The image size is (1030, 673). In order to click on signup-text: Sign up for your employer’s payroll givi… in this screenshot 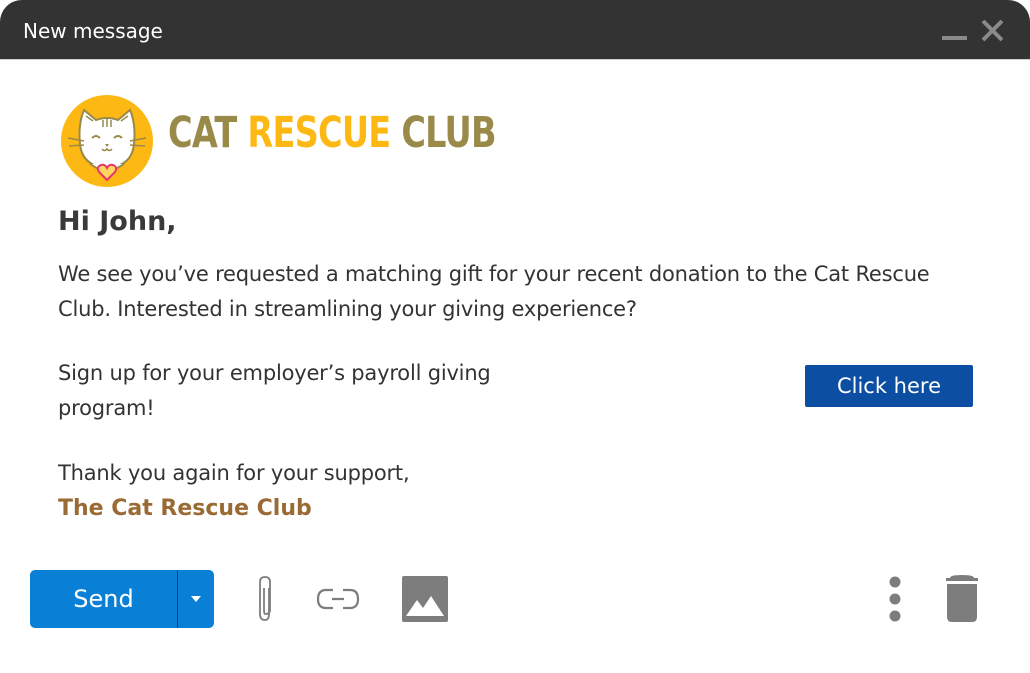, I will do `click(274, 390)`.